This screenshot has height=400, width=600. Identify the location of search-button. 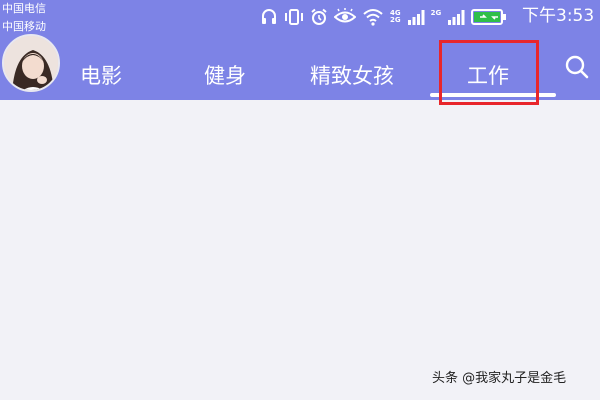
(577, 67).